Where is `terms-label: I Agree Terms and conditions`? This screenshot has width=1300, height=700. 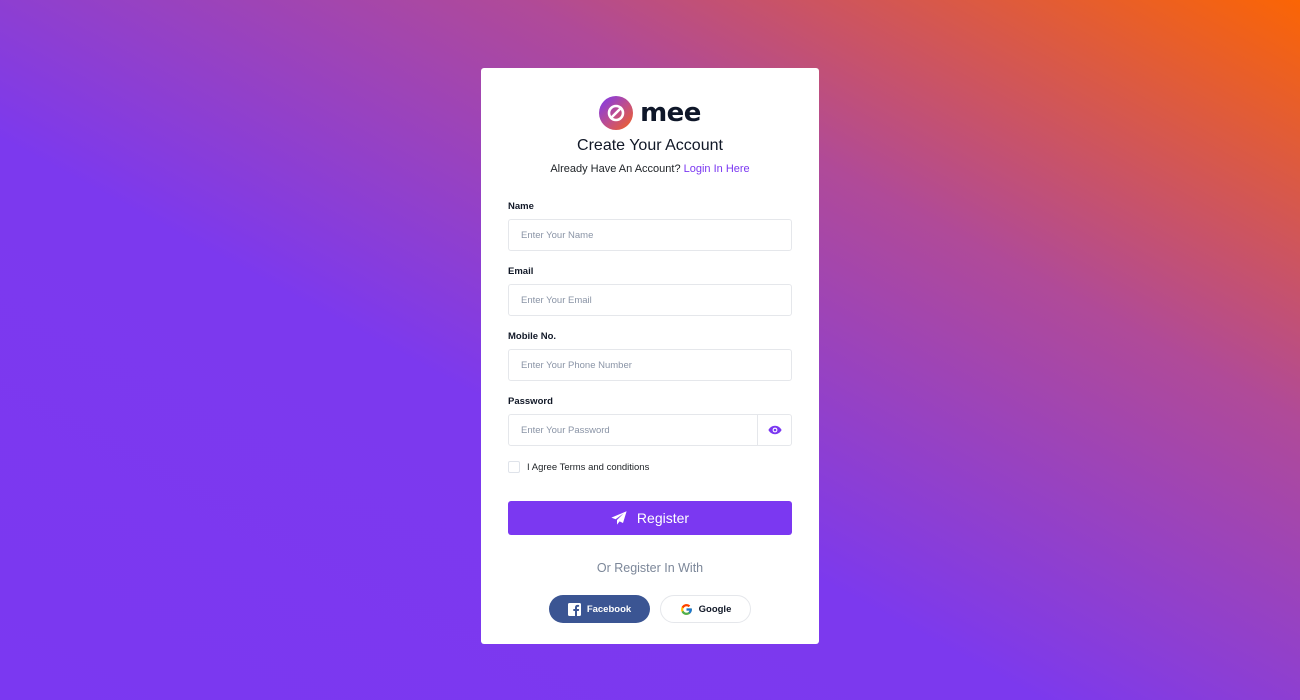
terms-label: I Agree Terms and conditions is located at coordinates (588, 467).